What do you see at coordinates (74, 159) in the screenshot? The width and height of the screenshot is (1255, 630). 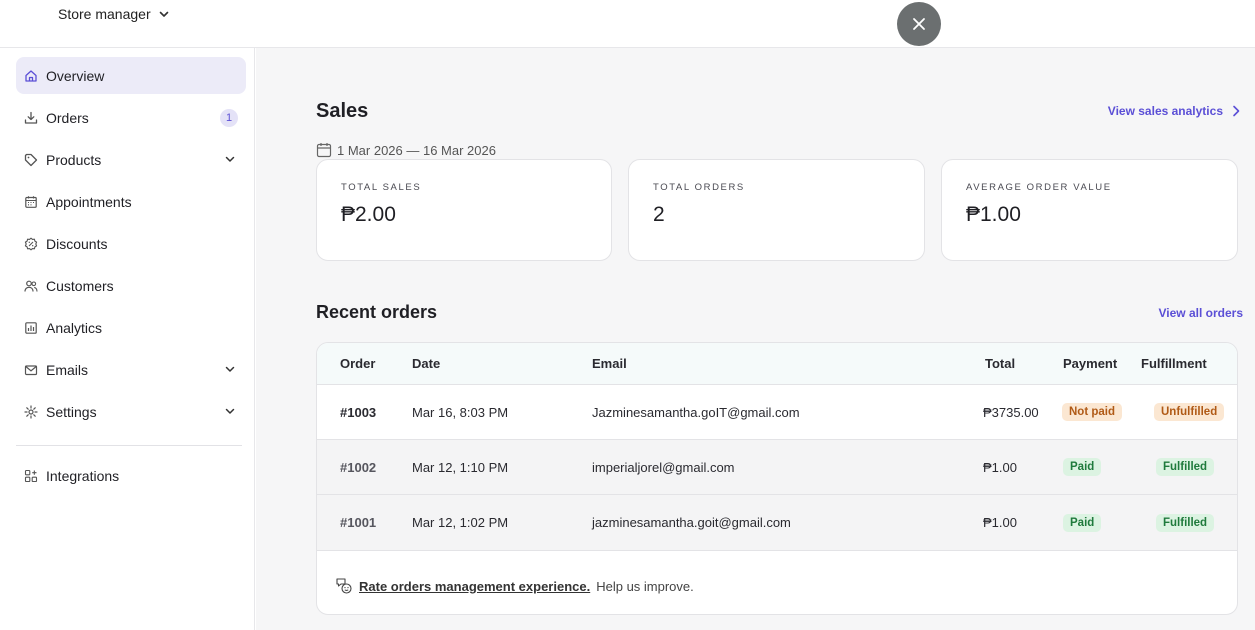 I see `sidebar-item-label: Products` at bounding box center [74, 159].